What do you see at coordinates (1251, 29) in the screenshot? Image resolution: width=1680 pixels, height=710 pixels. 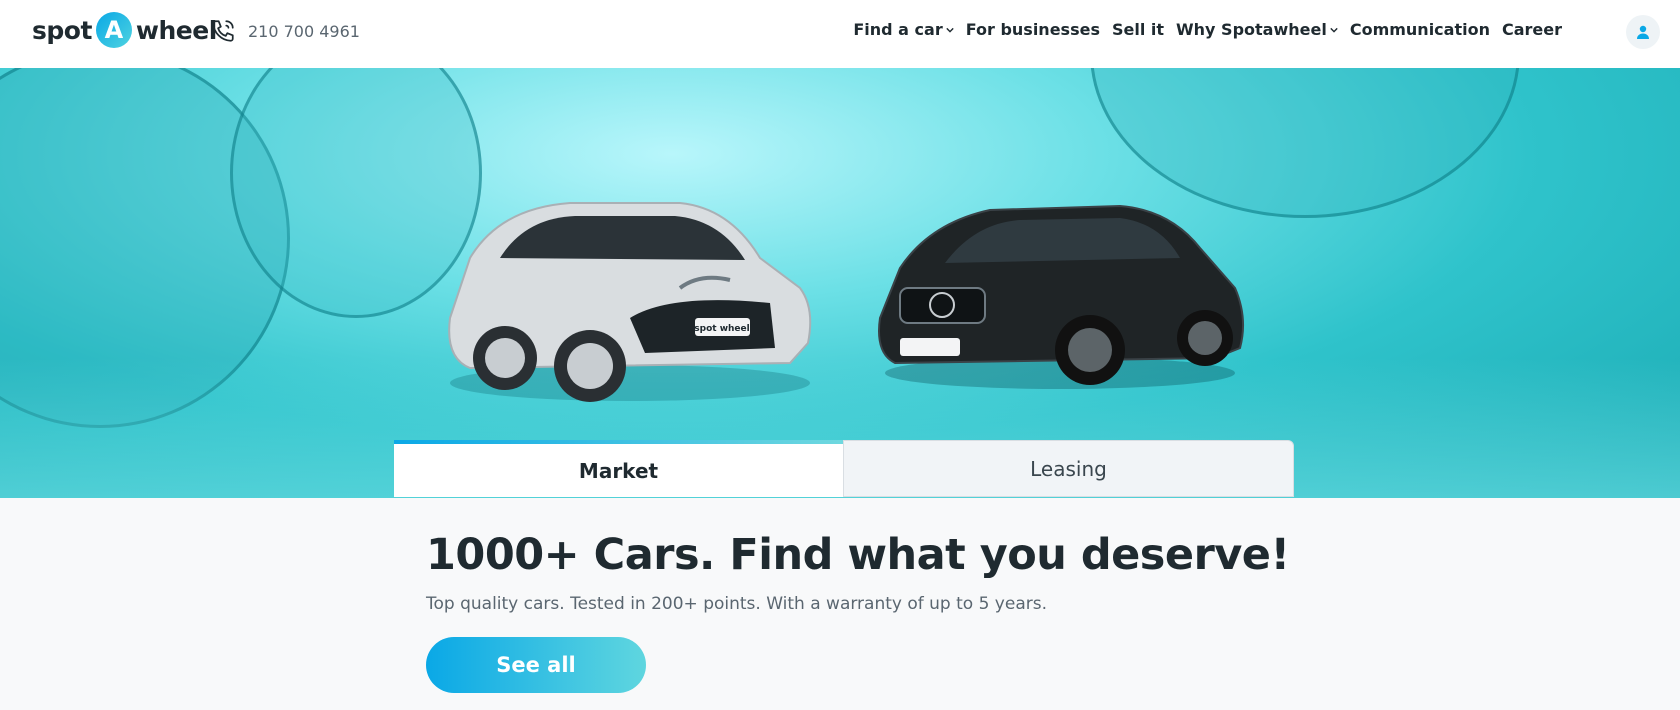 I see `nav-why-spotawheel-label: Why Spotawheel` at bounding box center [1251, 29].